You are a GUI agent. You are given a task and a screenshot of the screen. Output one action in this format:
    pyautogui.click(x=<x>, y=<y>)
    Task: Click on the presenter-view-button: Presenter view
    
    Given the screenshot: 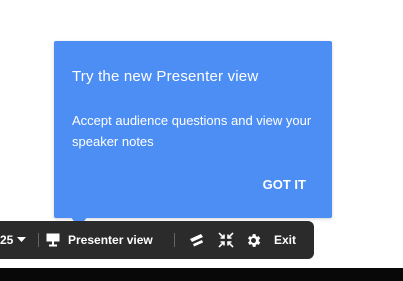 What is the action you would take?
    pyautogui.click(x=99, y=240)
    